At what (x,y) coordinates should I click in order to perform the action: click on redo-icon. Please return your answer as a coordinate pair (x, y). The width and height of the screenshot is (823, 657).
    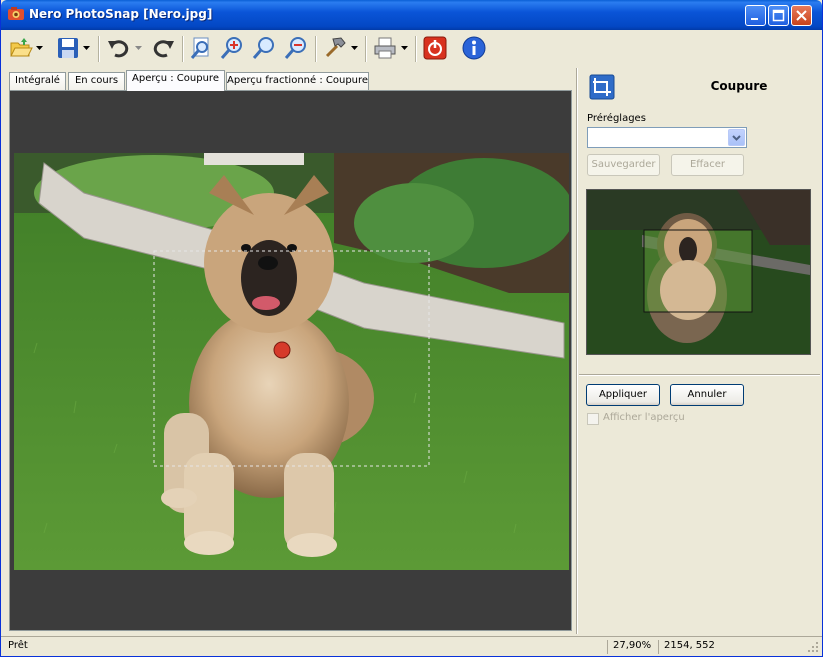
    Looking at the image, I should click on (163, 48).